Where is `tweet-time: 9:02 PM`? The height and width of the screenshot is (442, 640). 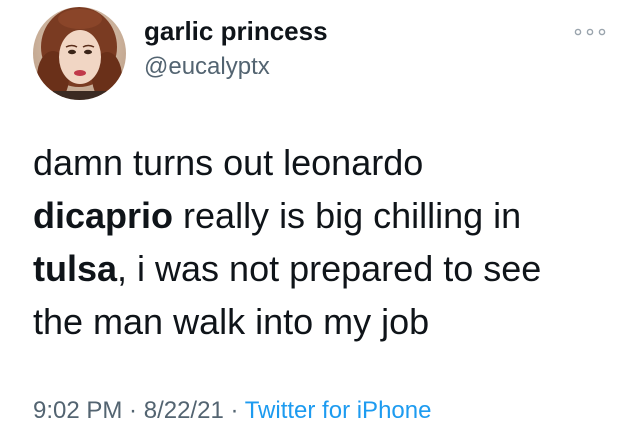
tweet-time: 9:02 PM is located at coordinates (77, 410).